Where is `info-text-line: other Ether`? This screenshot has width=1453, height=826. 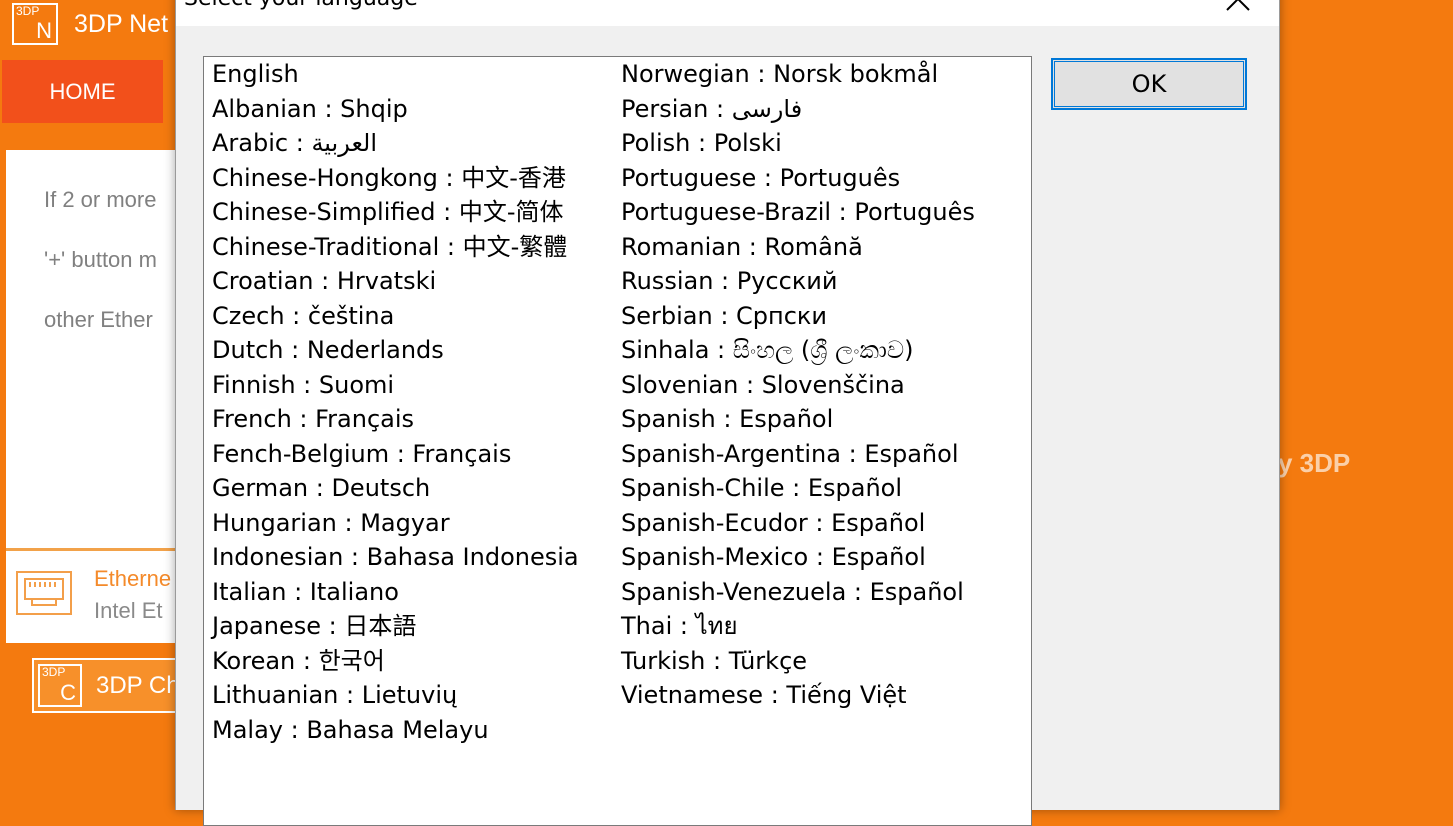 info-text-line: other Ether is located at coordinates (98, 319).